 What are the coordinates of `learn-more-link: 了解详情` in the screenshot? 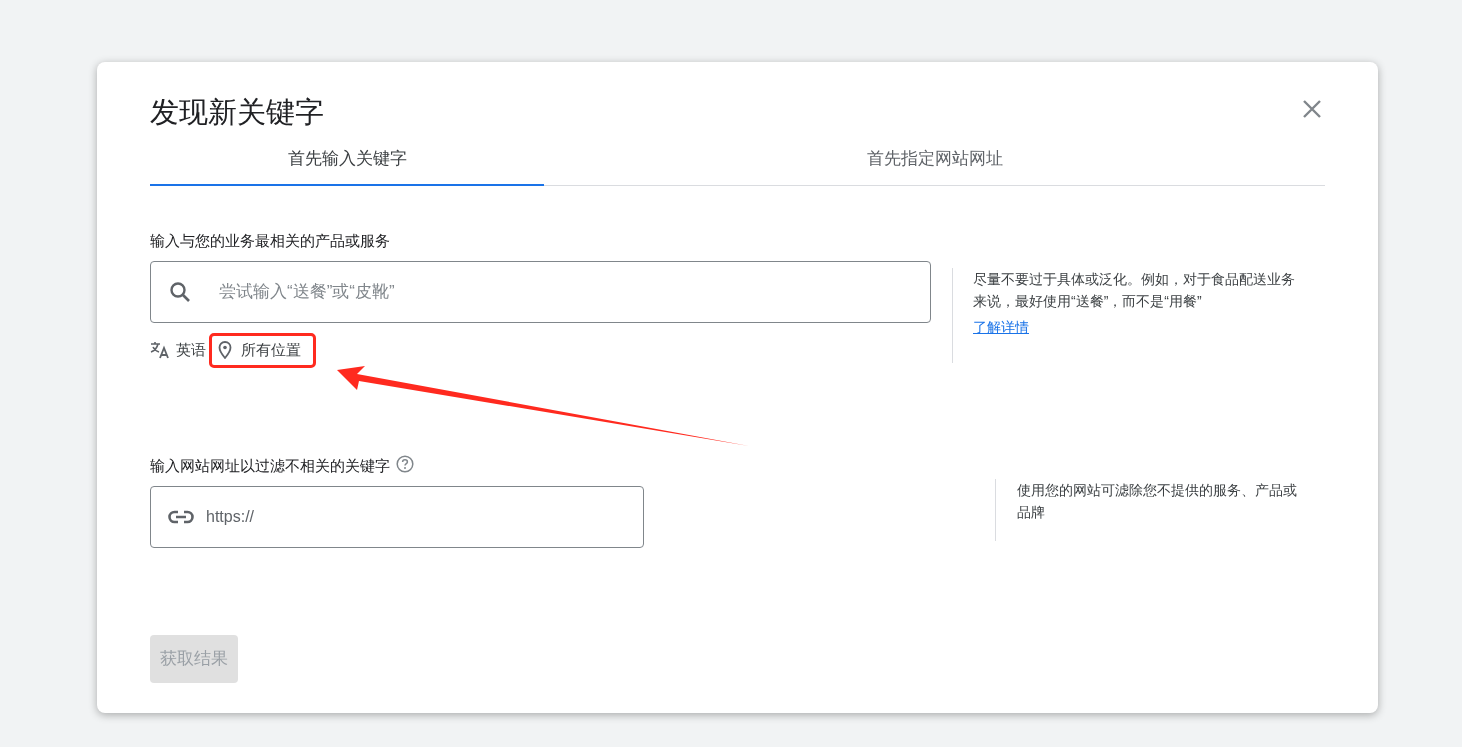 It's located at (1142, 327).